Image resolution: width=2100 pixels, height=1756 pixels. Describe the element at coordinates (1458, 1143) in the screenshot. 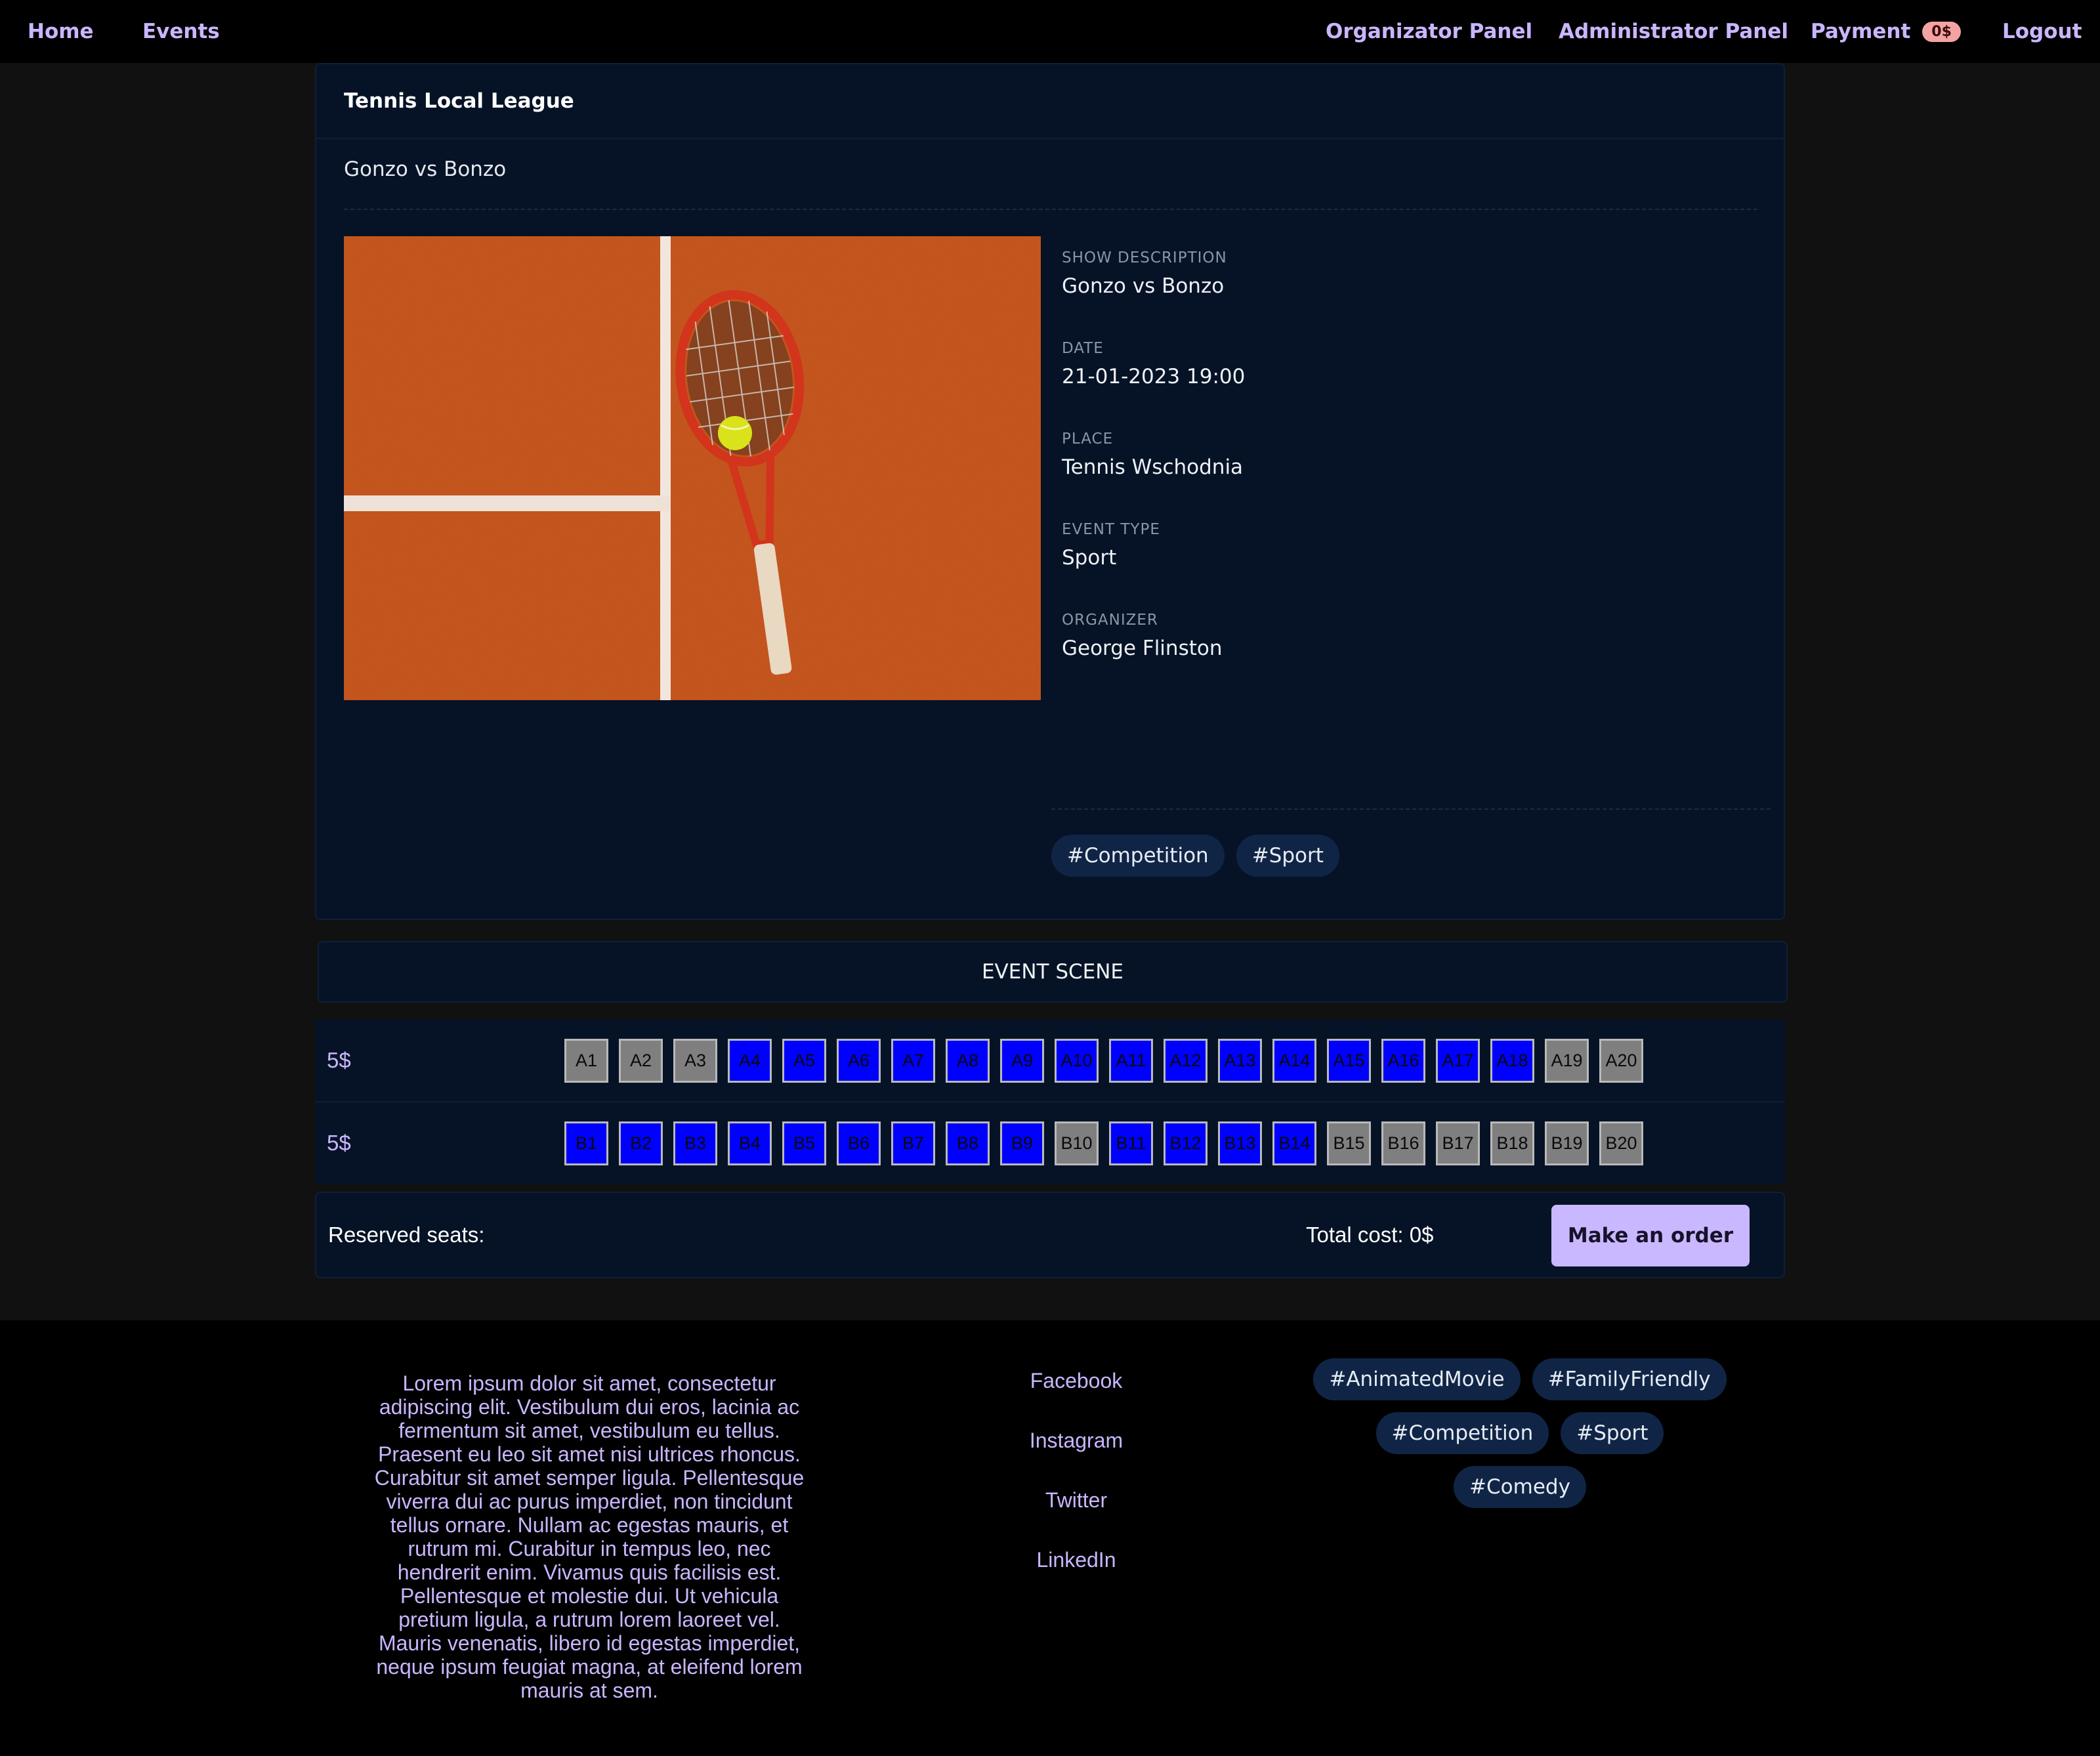

I see `seat-button: B17` at that location.